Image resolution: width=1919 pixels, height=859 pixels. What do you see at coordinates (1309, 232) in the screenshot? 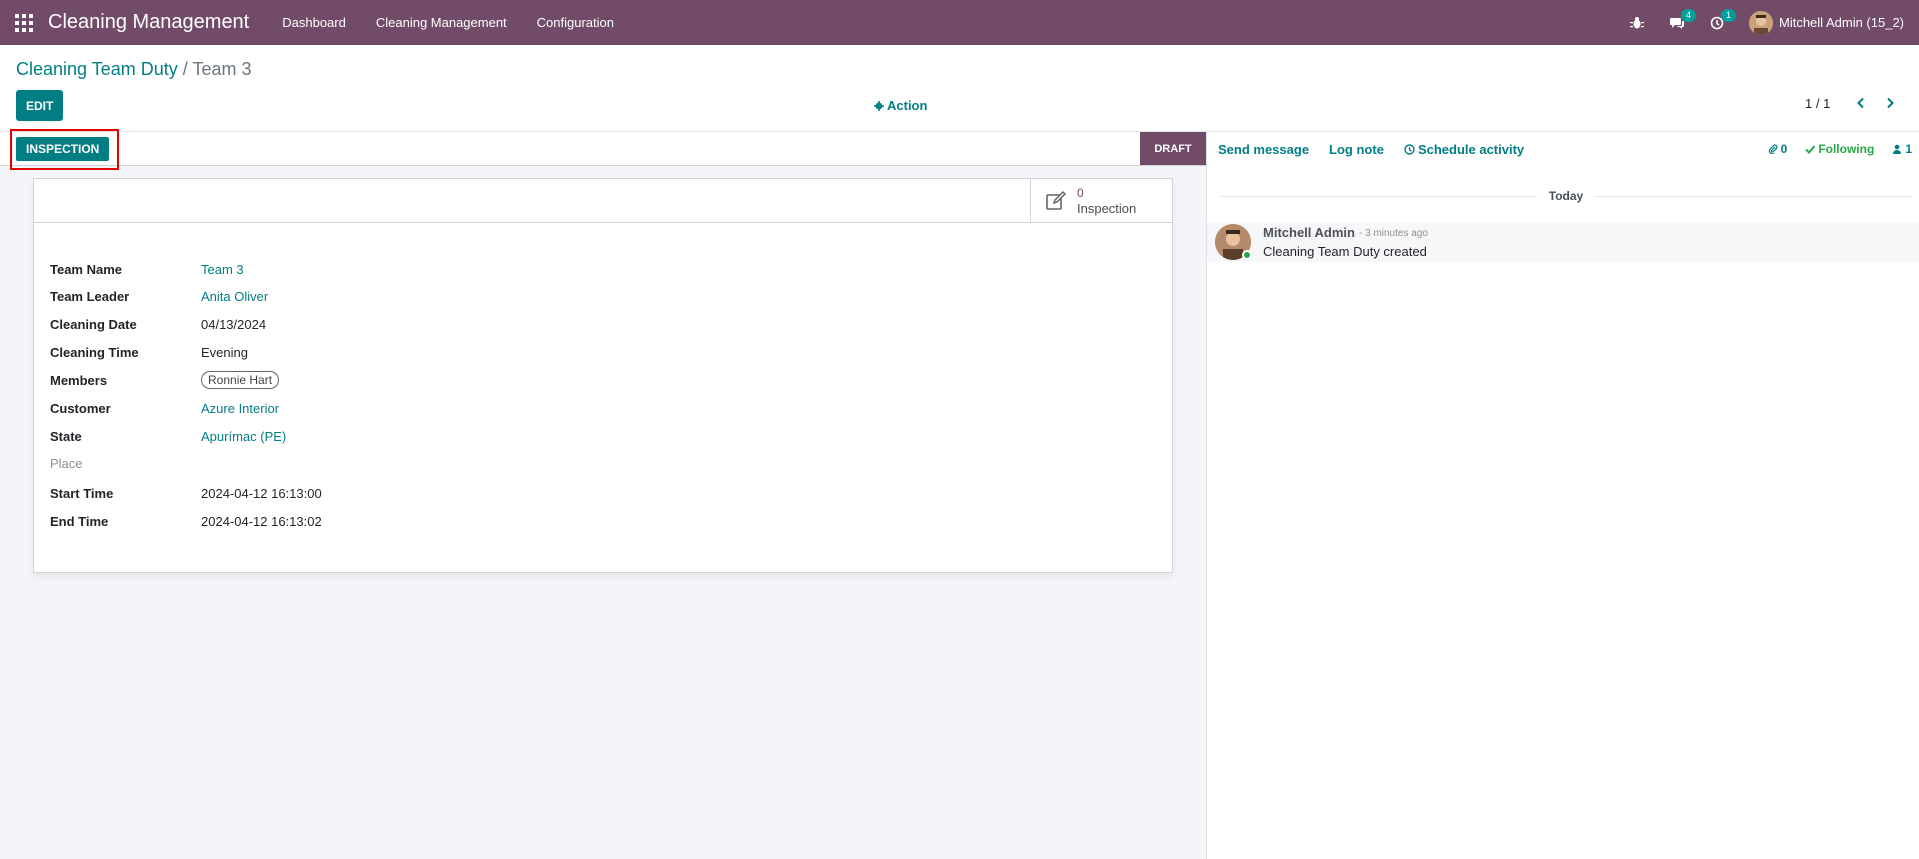
I see `message-author: Mitchell Admin` at bounding box center [1309, 232].